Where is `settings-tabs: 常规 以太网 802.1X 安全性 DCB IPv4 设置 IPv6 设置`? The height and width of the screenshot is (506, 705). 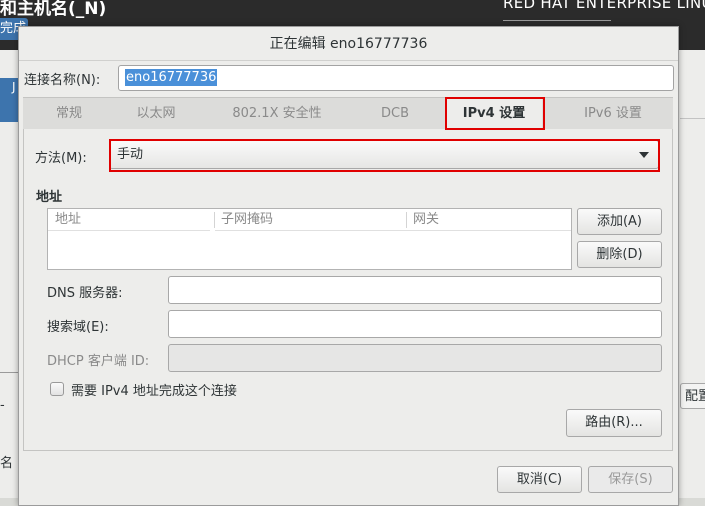 settings-tabs: 常规 以太网 802.1X 安全性 DCB IPv4 设置 IPv6 设置 is located at coordinates (348, 113).